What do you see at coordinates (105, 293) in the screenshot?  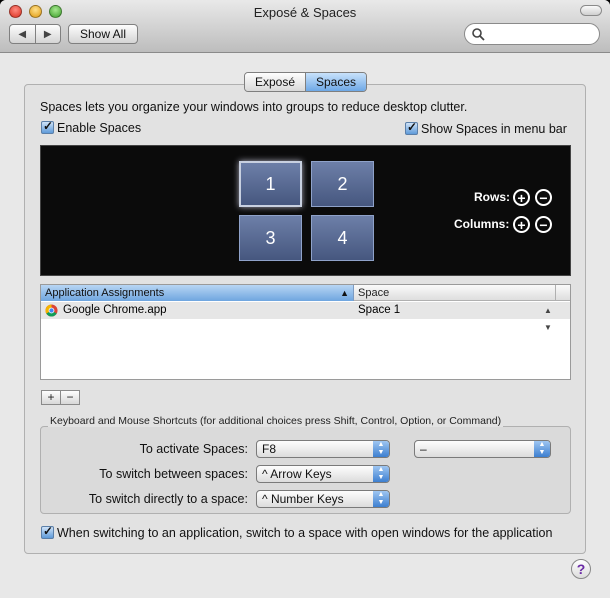 I see `column-header-application-label: Application Assignments` at bounding box center [105, 293].